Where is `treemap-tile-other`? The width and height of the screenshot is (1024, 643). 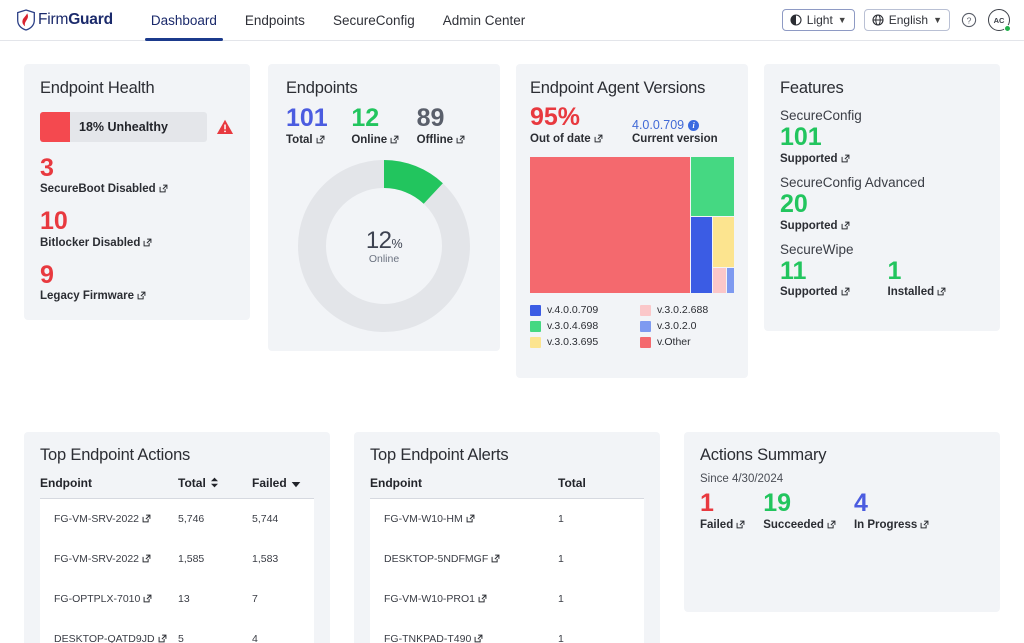
treemap-tile-other is located at coordinates (610, 225).